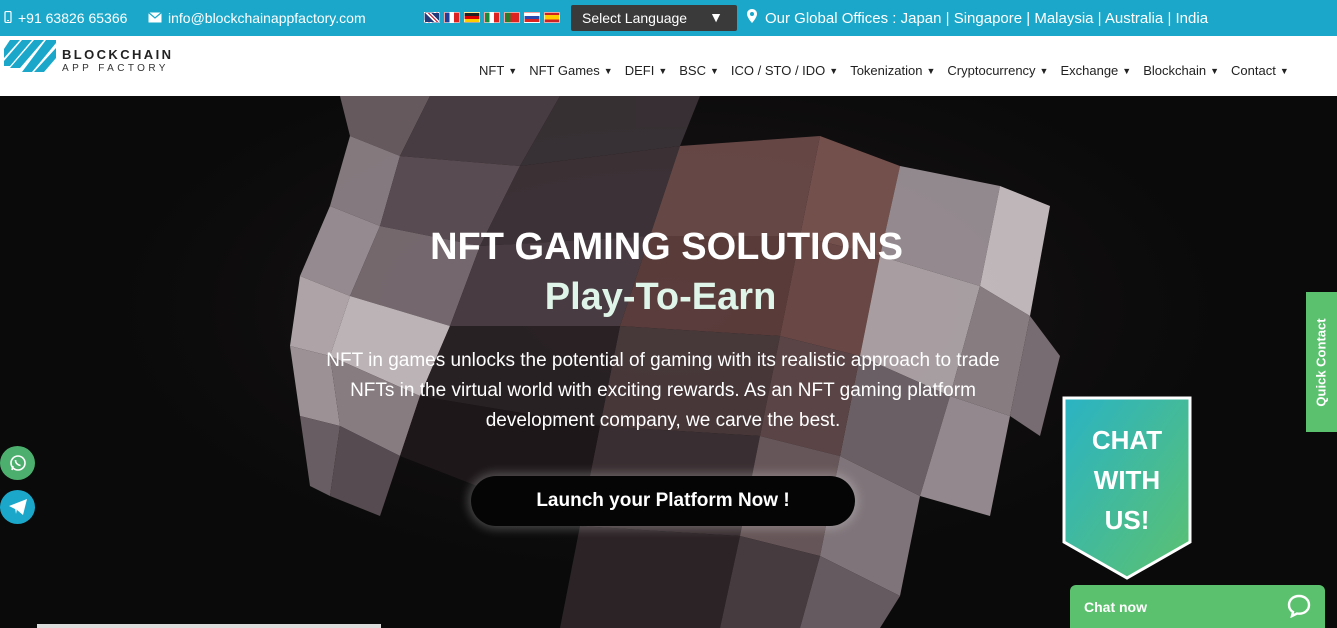 The height and width of the screenshot is (628, 1337). I want to click on map-pin-icon, so click(752, 18).